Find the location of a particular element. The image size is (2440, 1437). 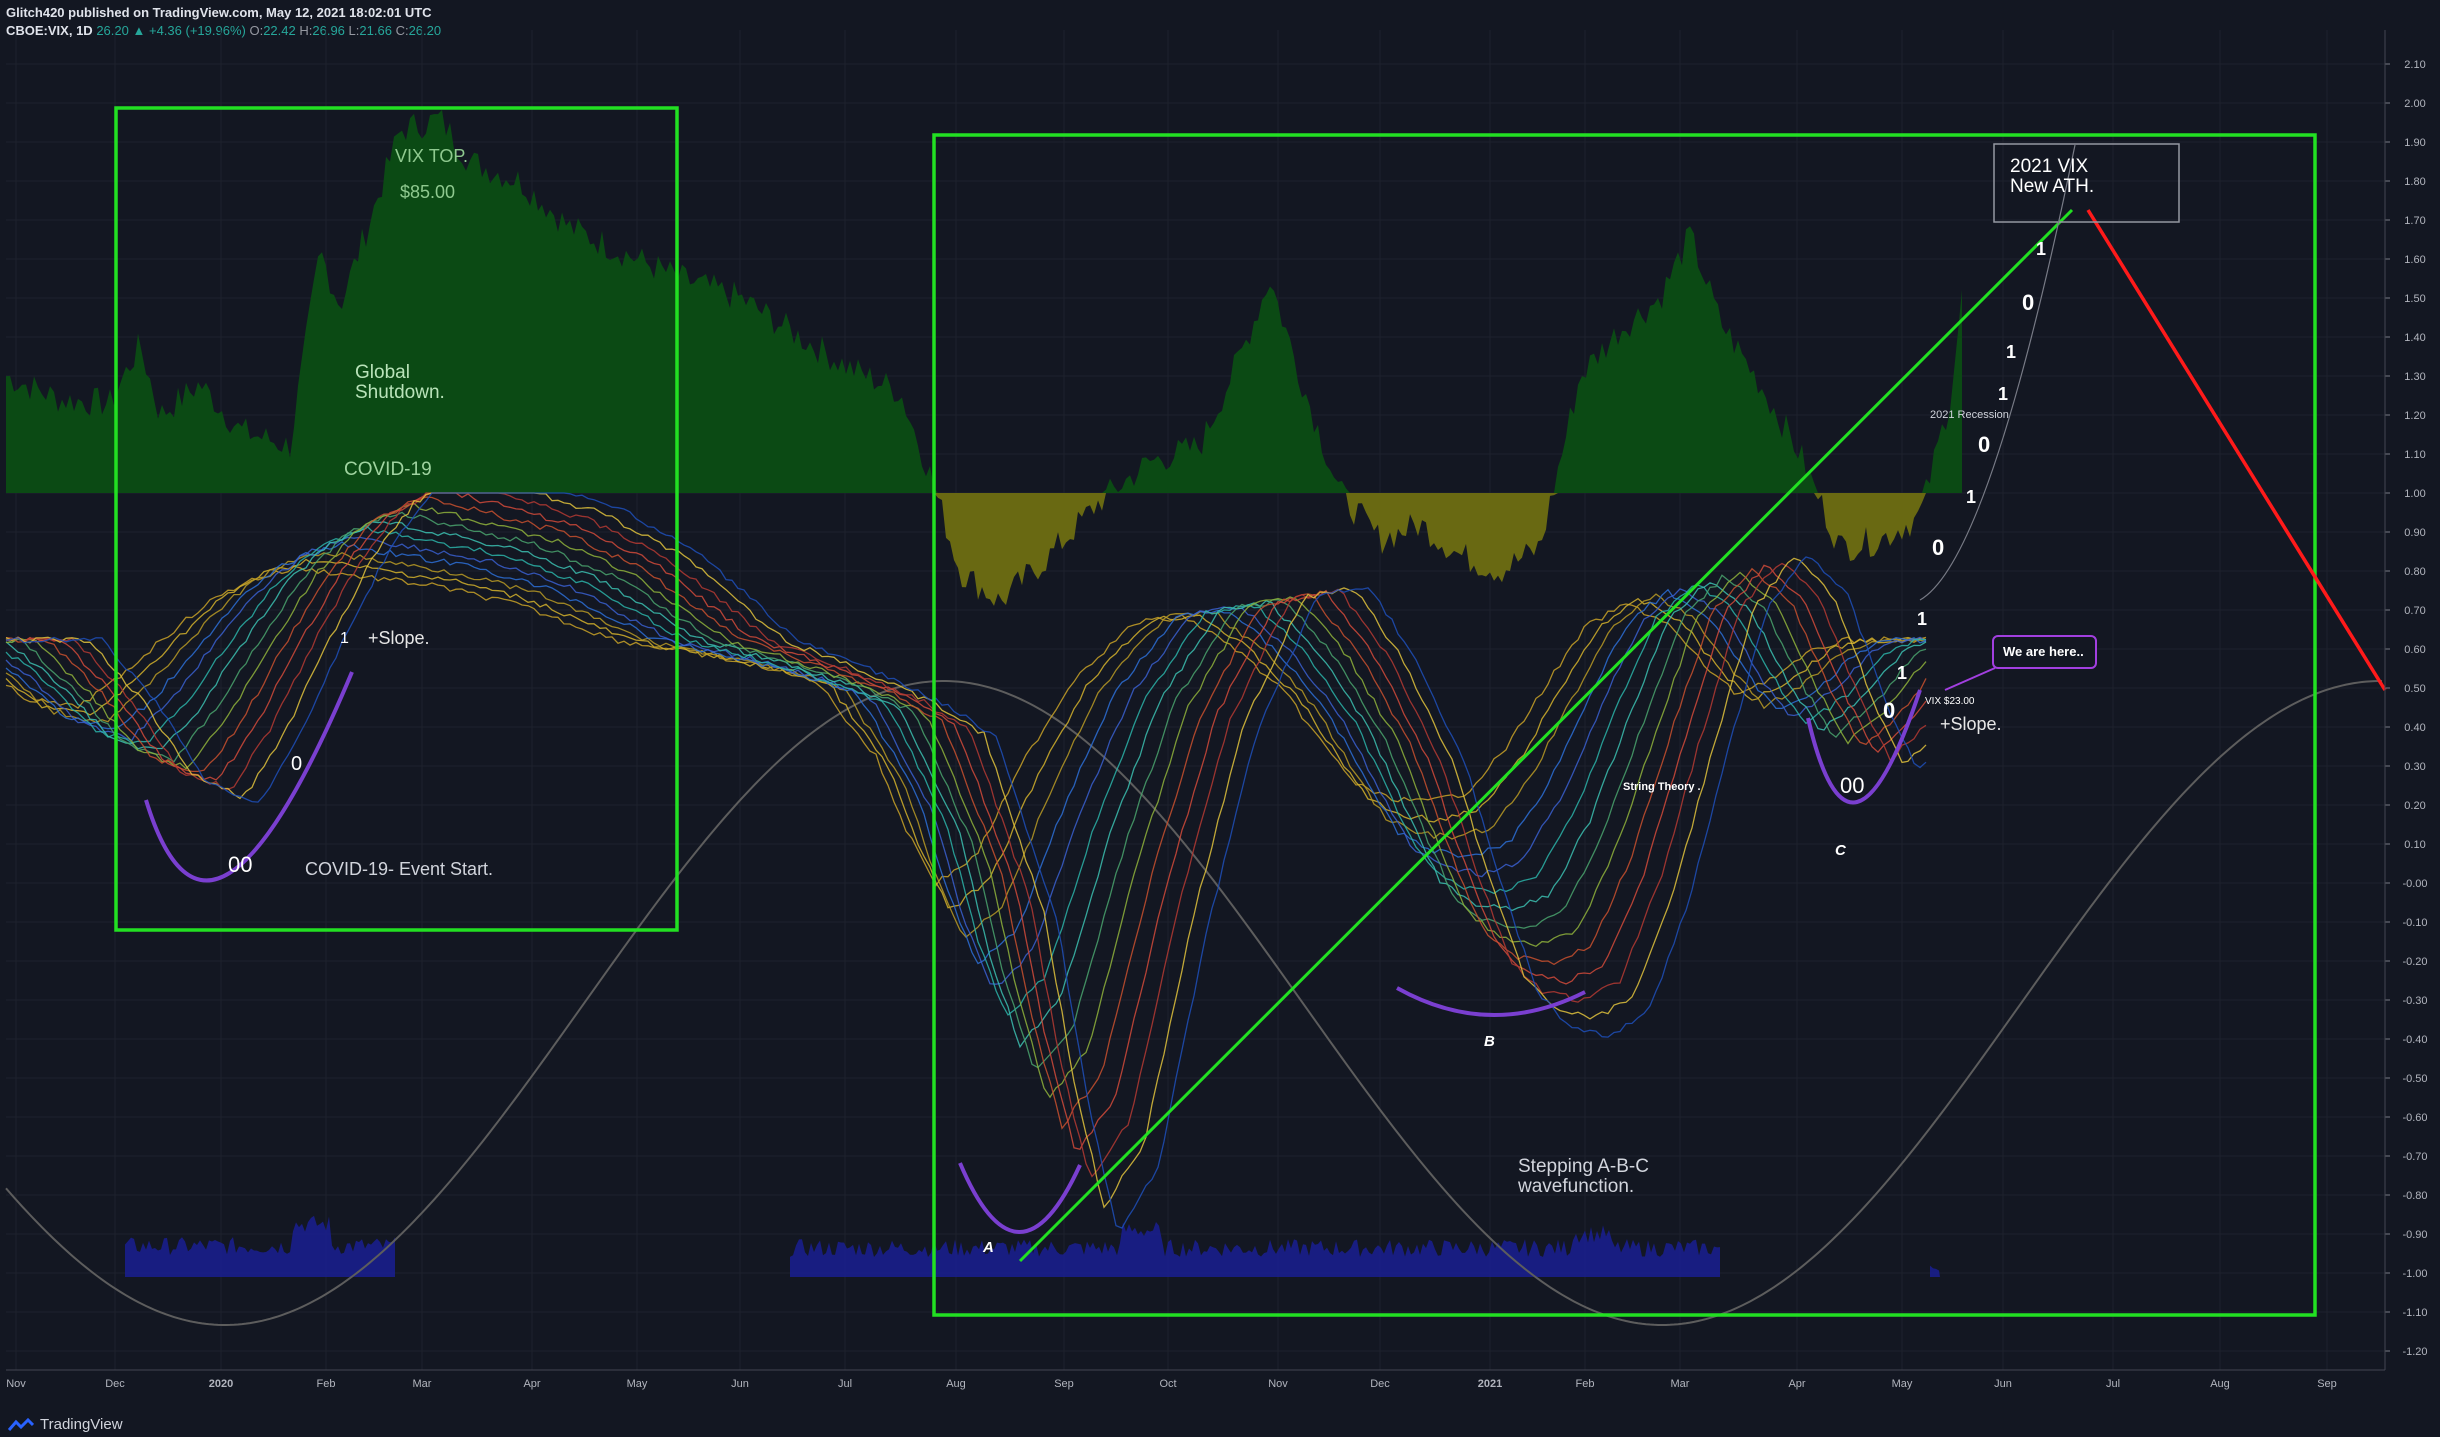

vix-ath-label: 2021 VIX New ATH. is located at coordinates (2052, 176).